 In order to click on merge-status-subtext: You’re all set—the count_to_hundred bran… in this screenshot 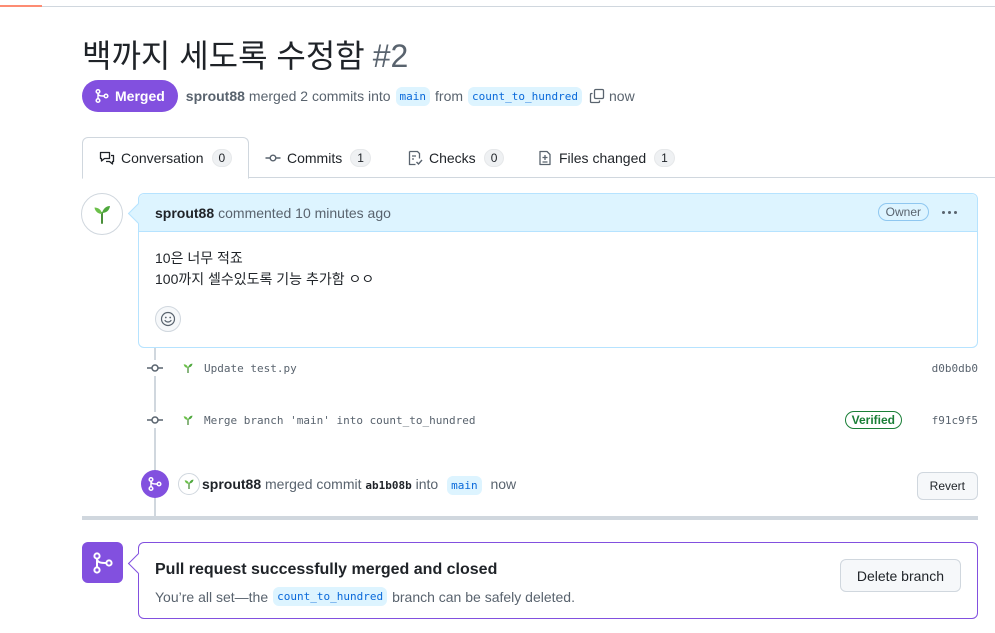, I will do `click(365, 596)`.